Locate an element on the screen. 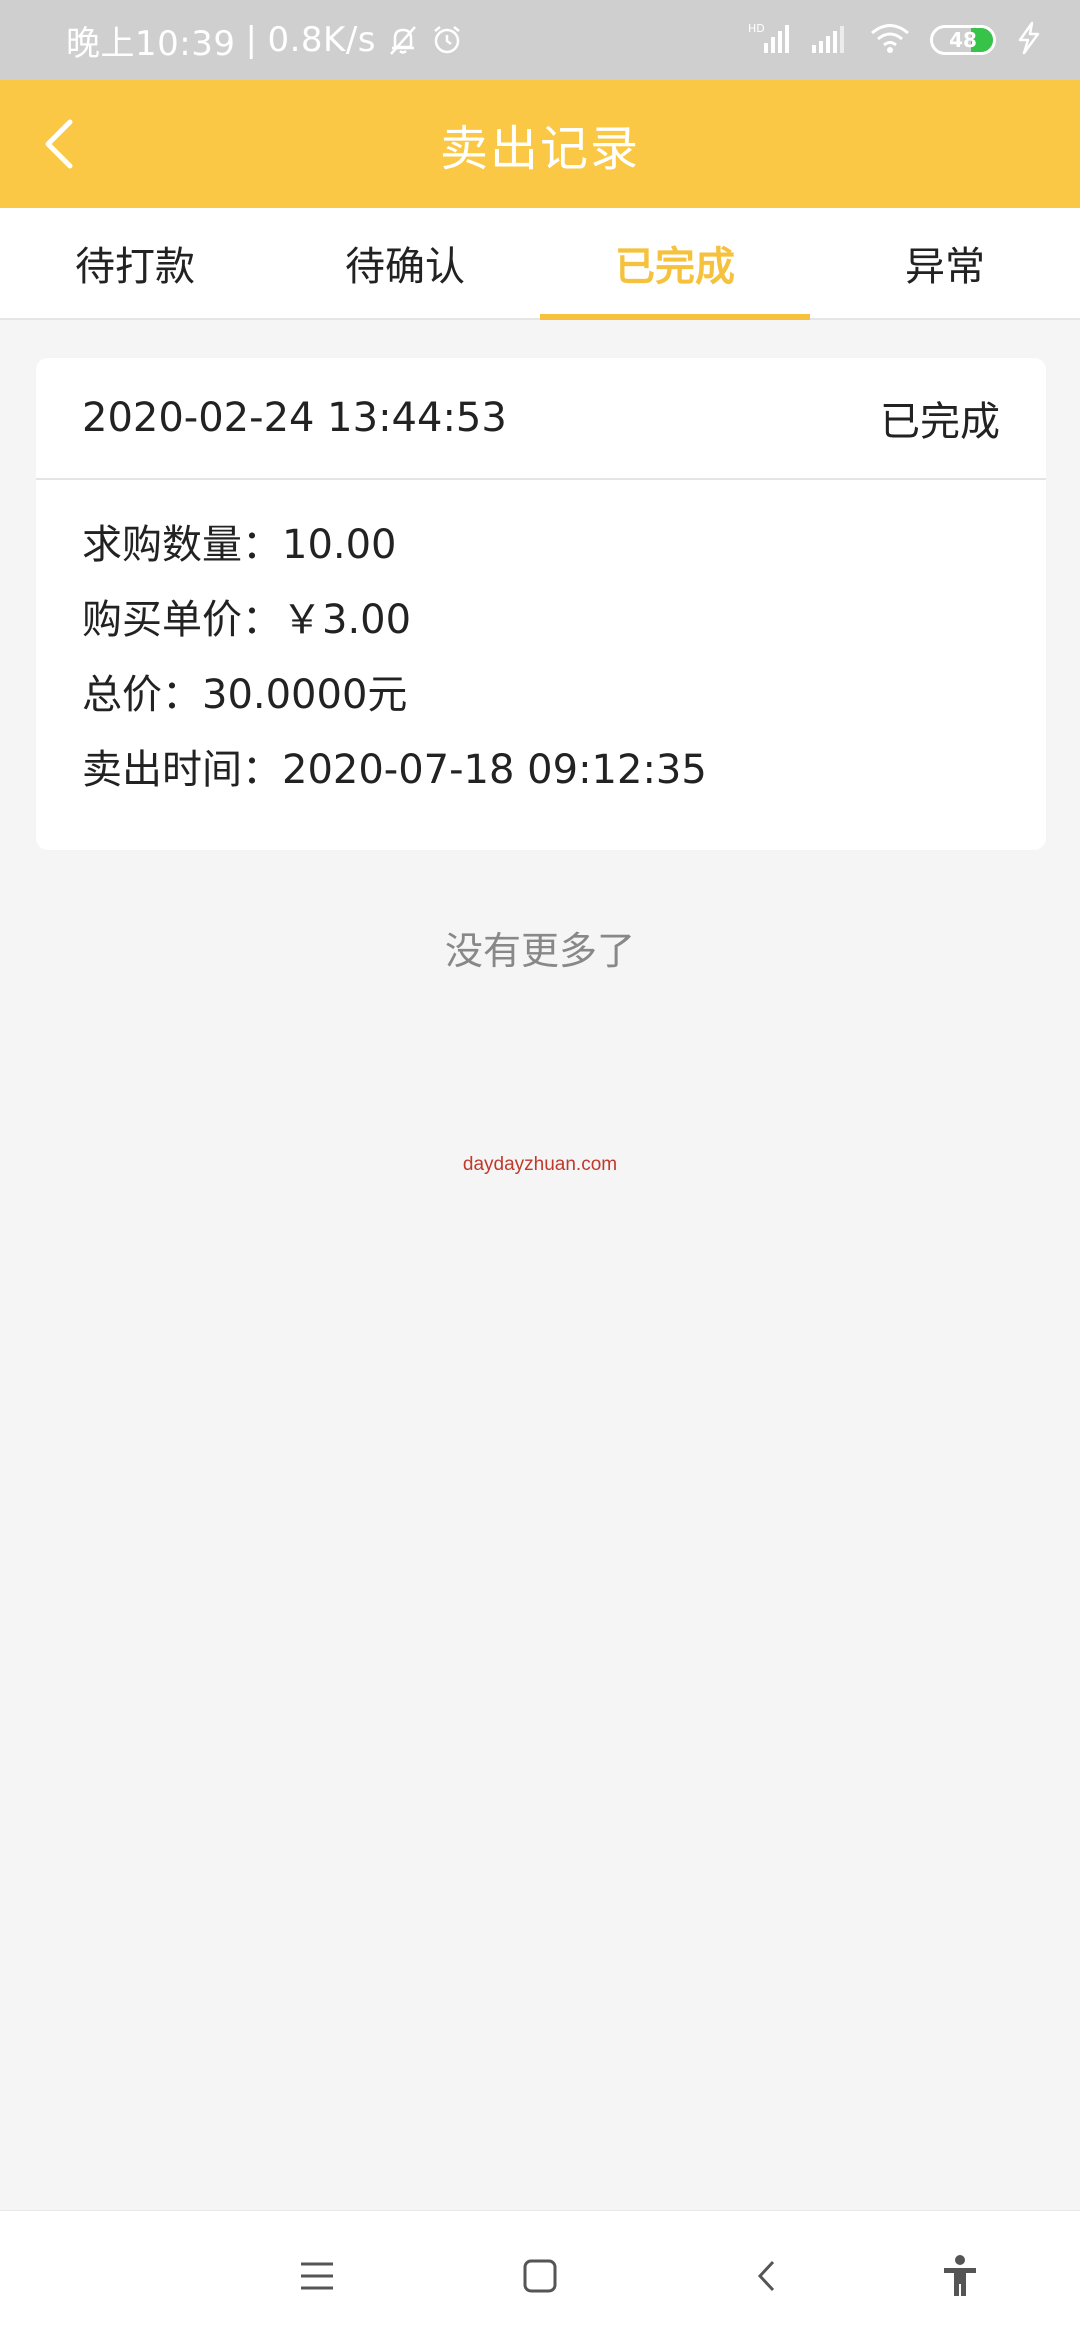 Image resolution: width=1080 pixels, height=2340 pixels. tab-label: 异常 is located at coordinates (945, 267).